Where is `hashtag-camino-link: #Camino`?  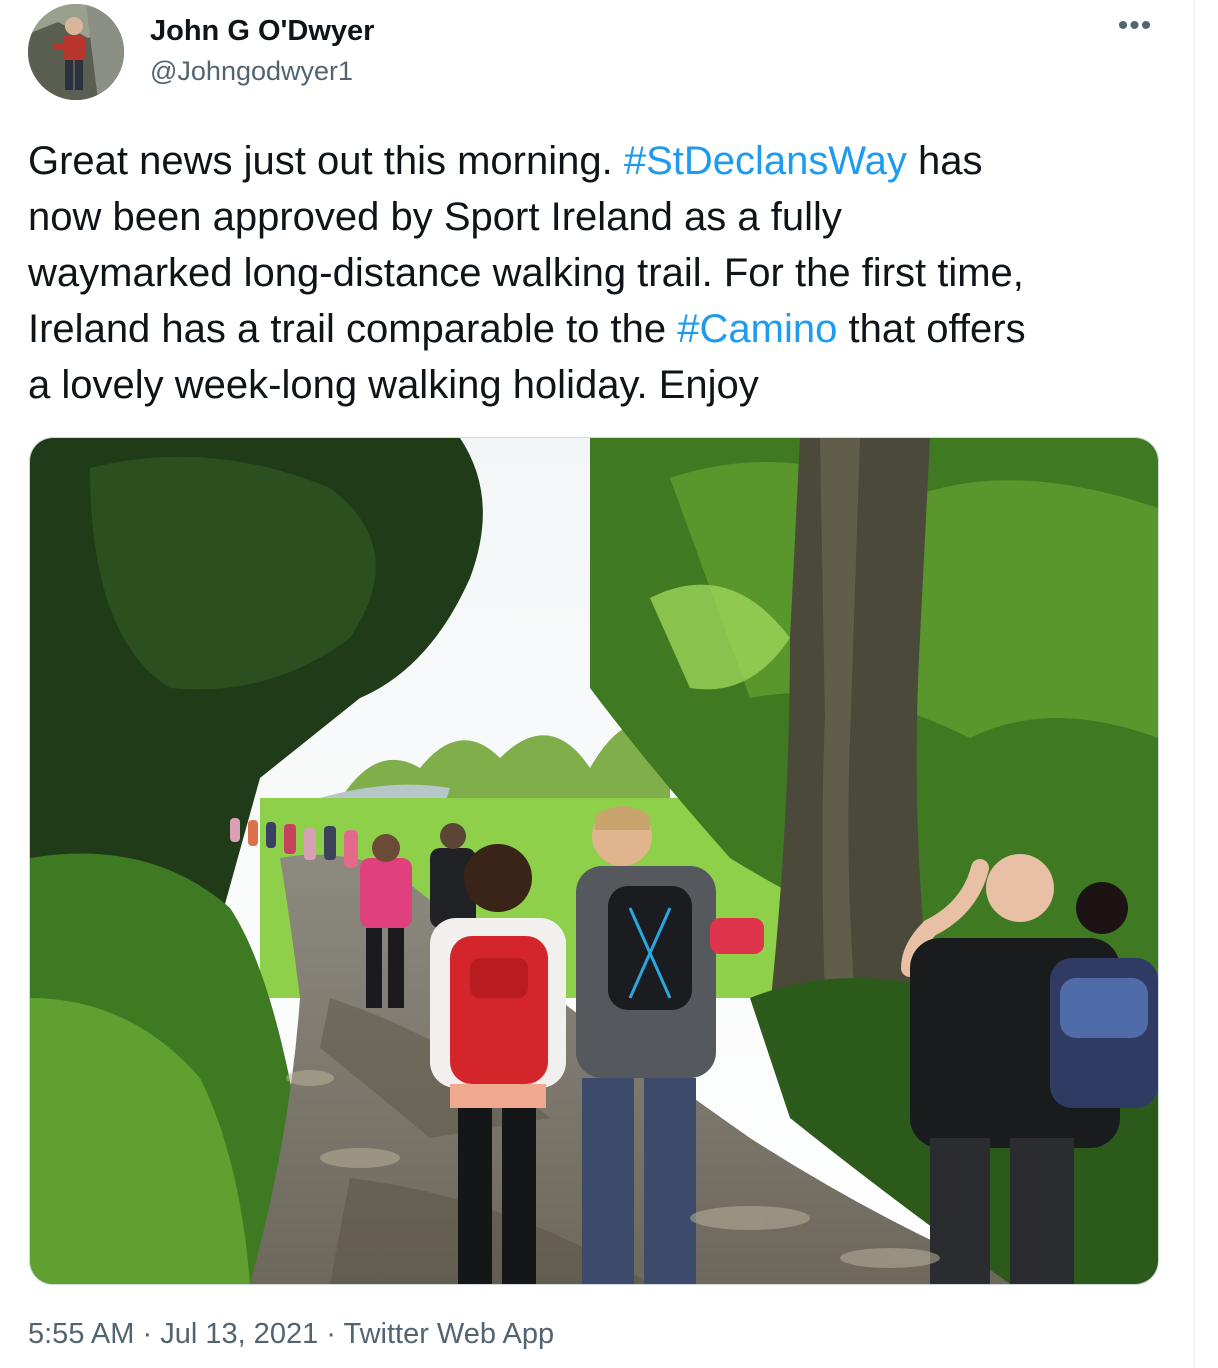 hashtag-camino-link: #Camino is located at coordinates (757, 329).